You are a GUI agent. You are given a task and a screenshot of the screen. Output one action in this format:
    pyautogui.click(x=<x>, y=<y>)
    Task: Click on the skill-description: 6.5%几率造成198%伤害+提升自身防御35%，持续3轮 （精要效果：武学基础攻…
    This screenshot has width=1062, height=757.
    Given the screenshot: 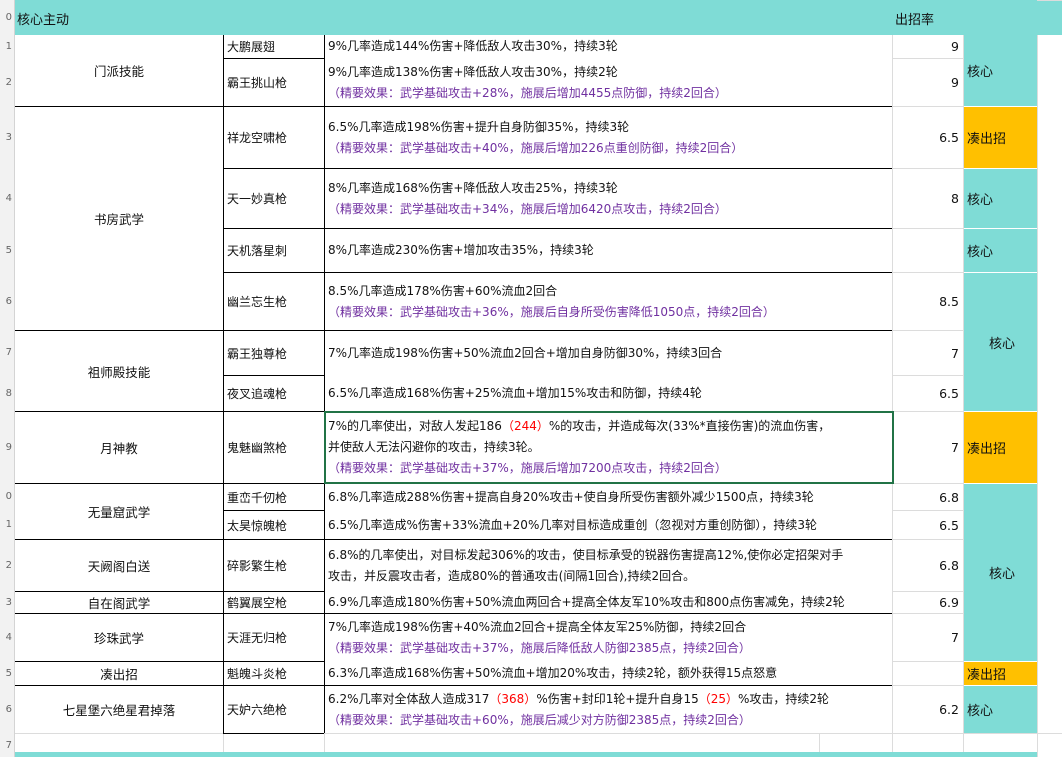 What is the action you would take?
    pyautogui.click(x=608, y=137)
    